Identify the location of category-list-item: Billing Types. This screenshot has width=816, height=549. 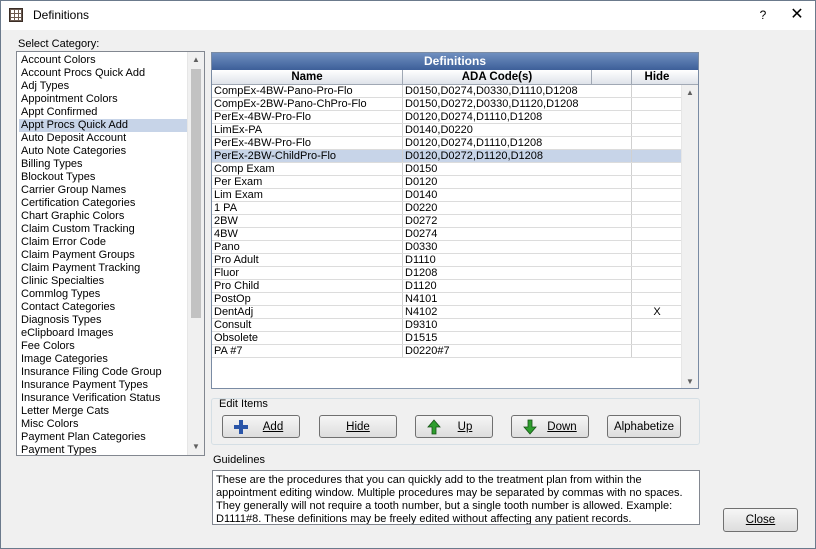
(103, 164).